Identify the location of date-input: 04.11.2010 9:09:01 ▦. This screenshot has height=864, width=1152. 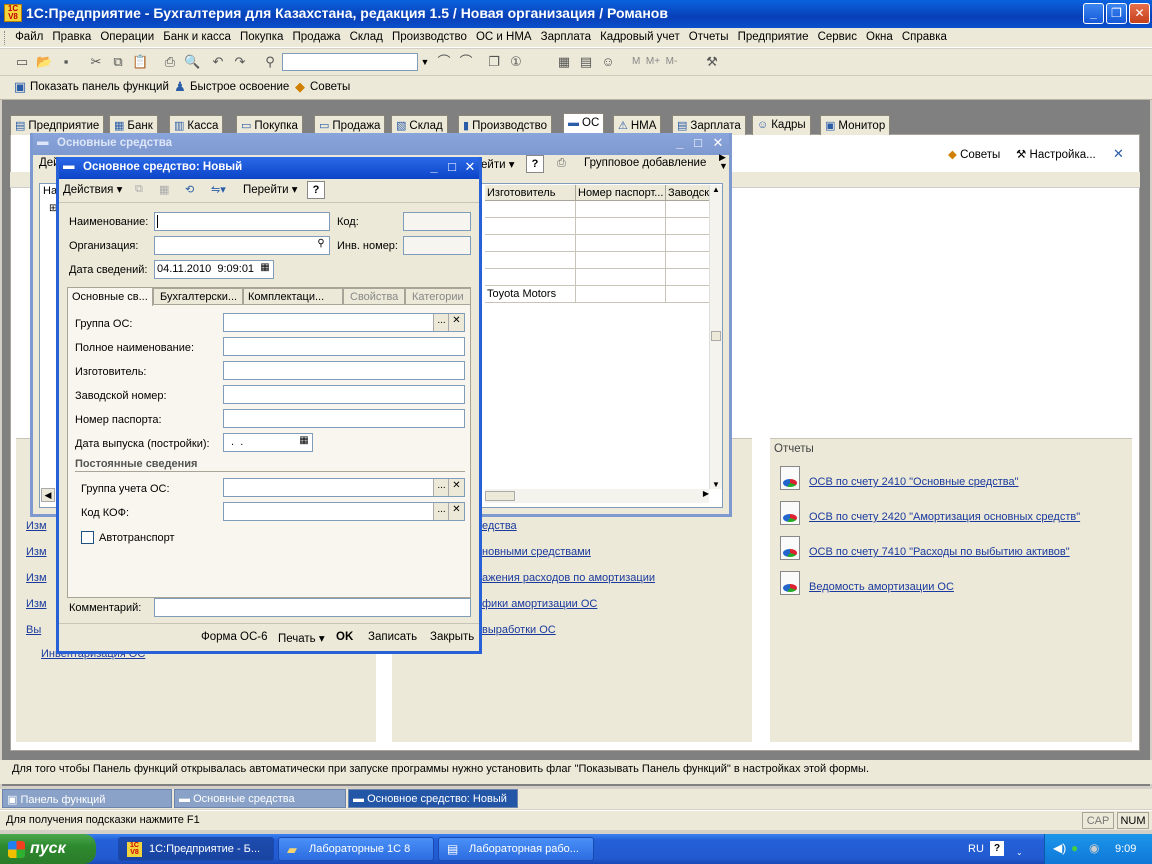
(214, 269).